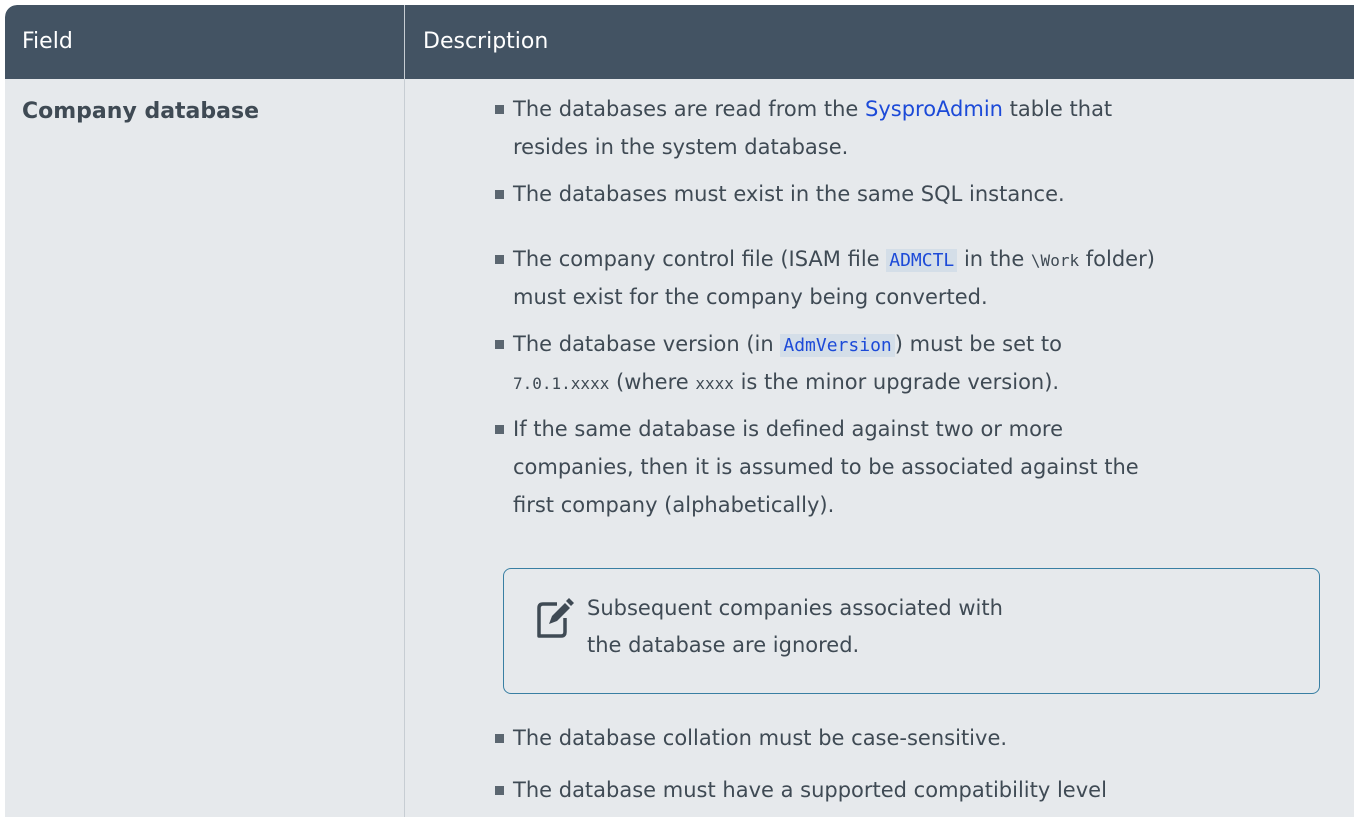 This screenshot has height=817, width=1354. Describe the element at coordinates (1055, 260) in the screenshot. I see `work-folder-path: \Work` at that location.